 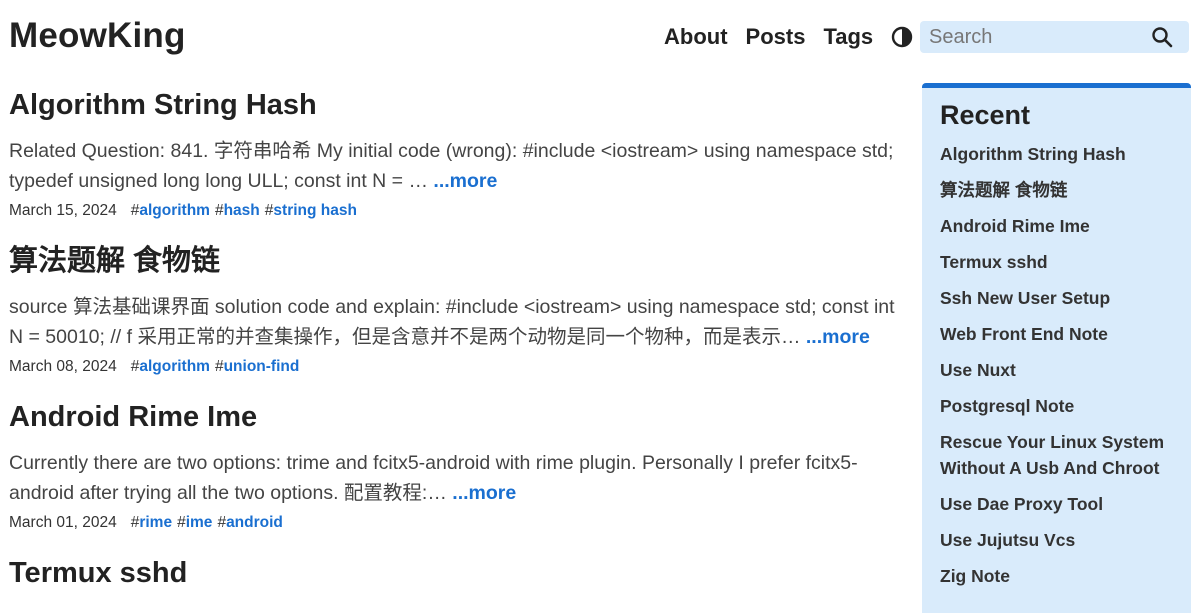 I want to click on search-input, so click(x=1034, y=37).